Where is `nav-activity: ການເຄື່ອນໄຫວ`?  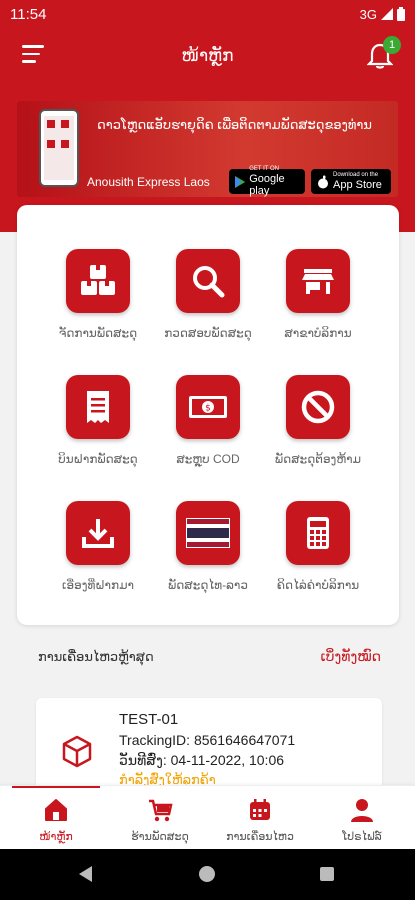 nav-activity: ການເຄື່ອນໄຫວ is located at coordinates (260, 818).